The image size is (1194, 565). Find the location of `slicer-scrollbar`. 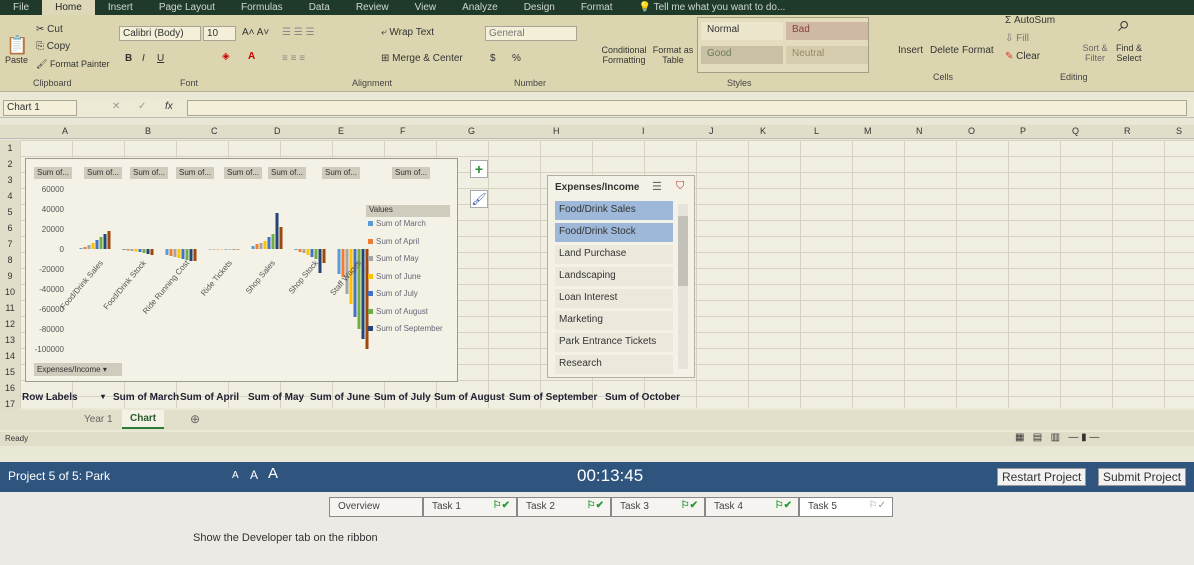

slicer-scrollbar is located at coordinates (683, 286).